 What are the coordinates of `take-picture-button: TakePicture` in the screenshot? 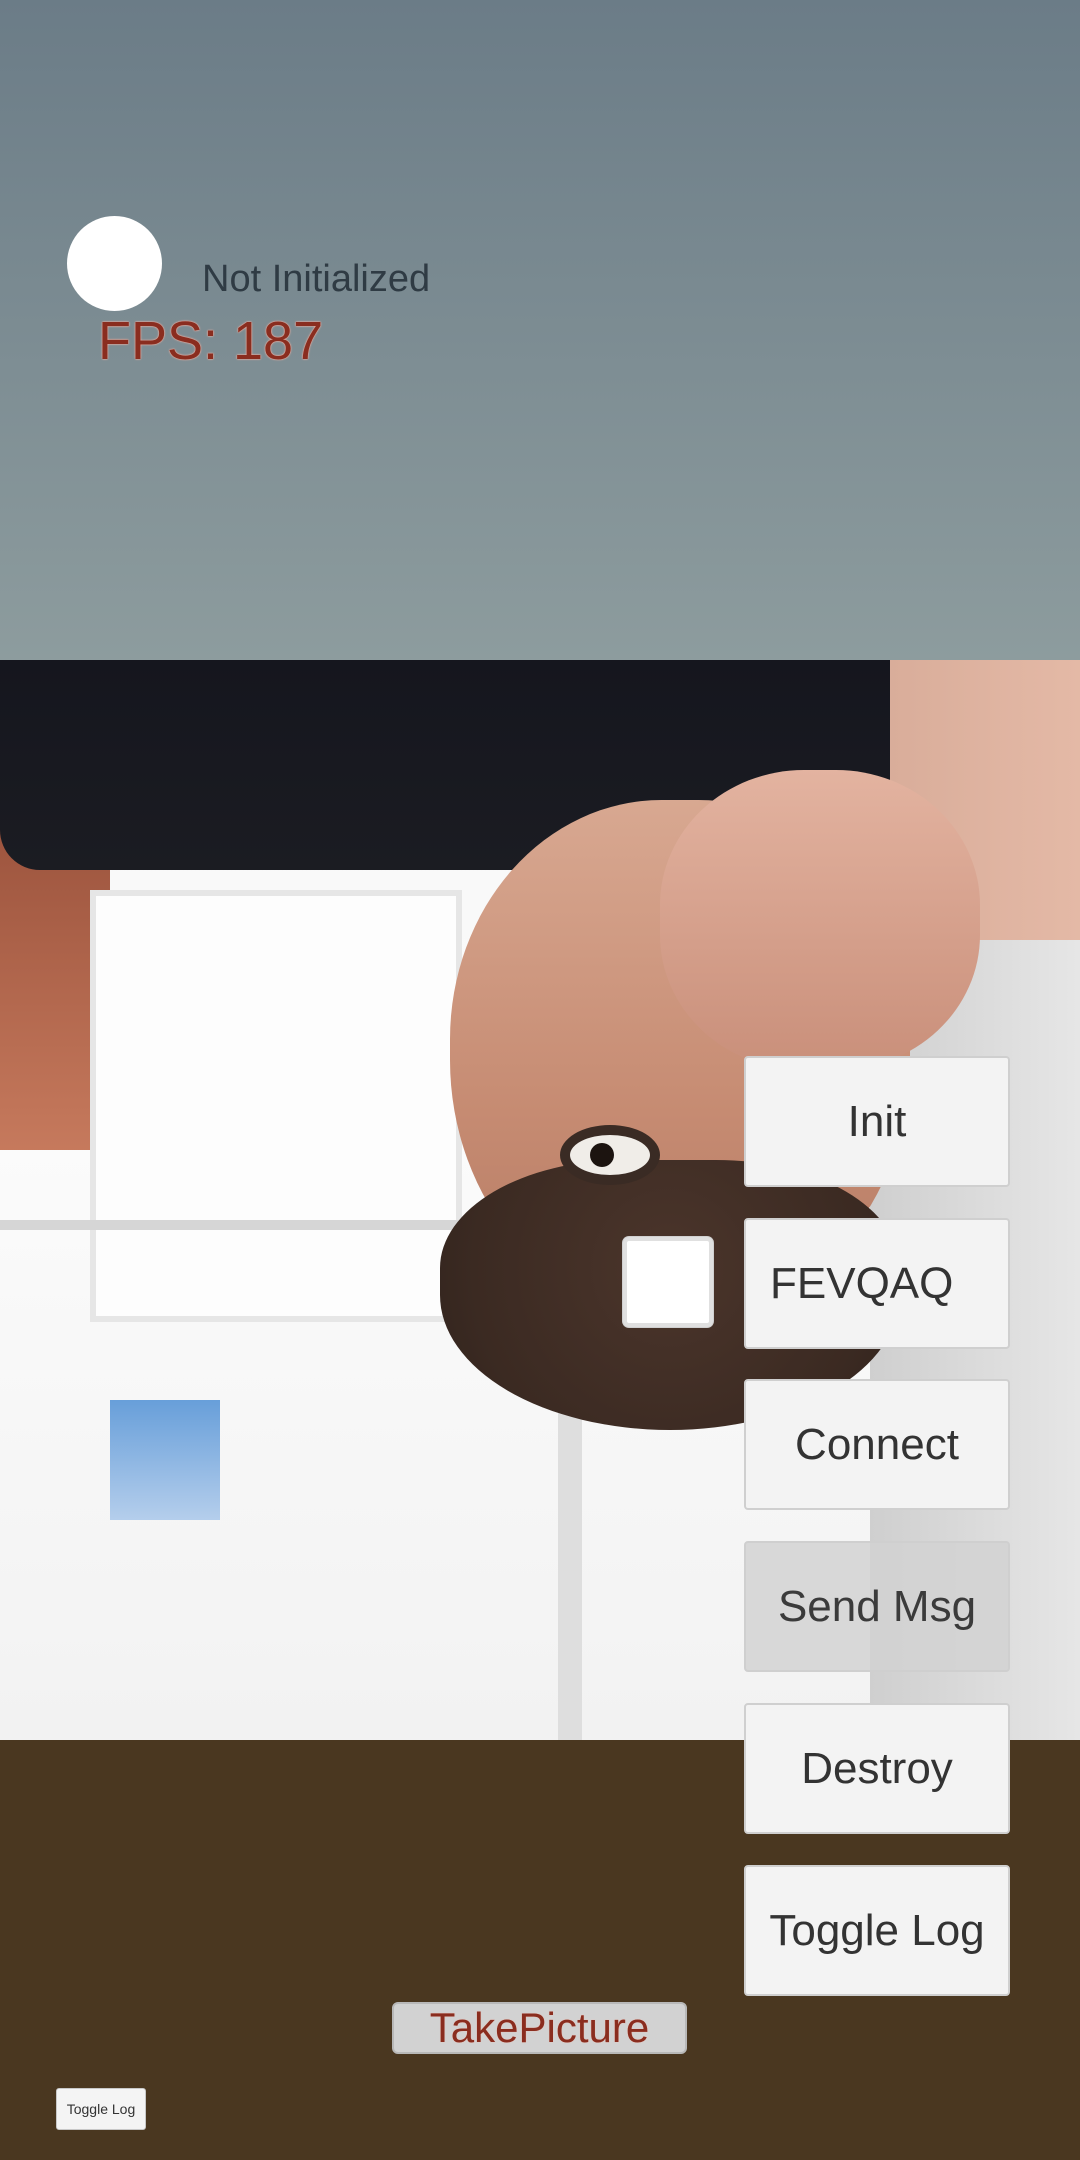 It's located at (539, 2028).